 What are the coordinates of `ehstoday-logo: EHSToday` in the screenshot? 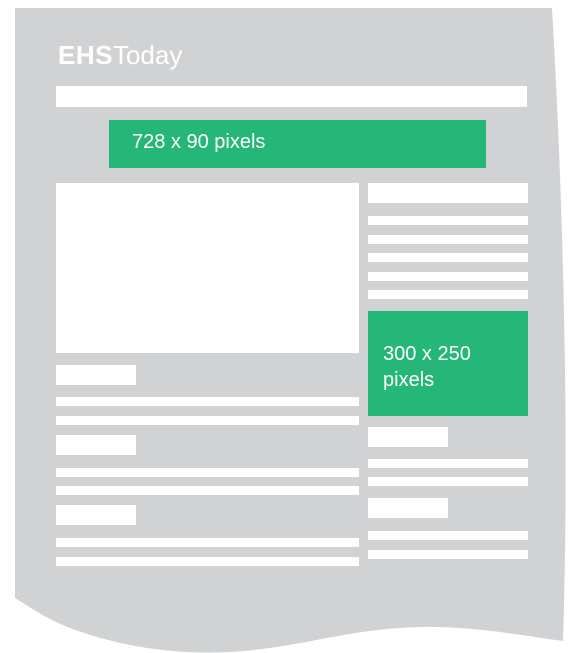 It's located at (120, 55).